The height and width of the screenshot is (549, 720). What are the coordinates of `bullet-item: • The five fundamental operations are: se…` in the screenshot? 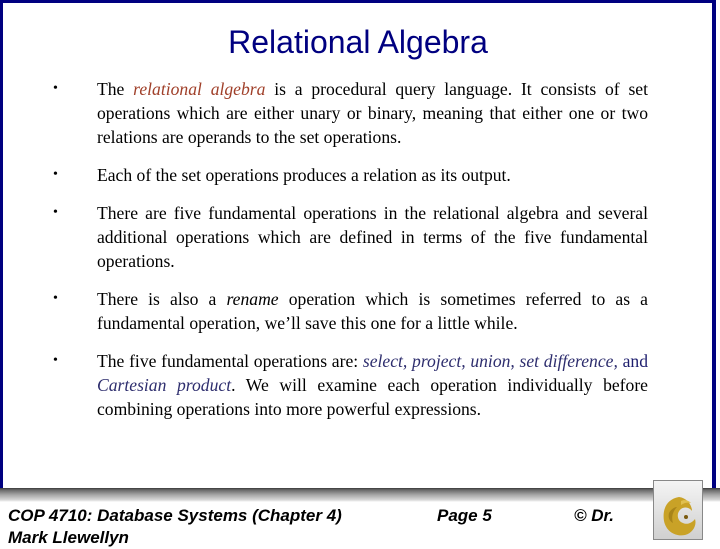 It's located at (360, 385).